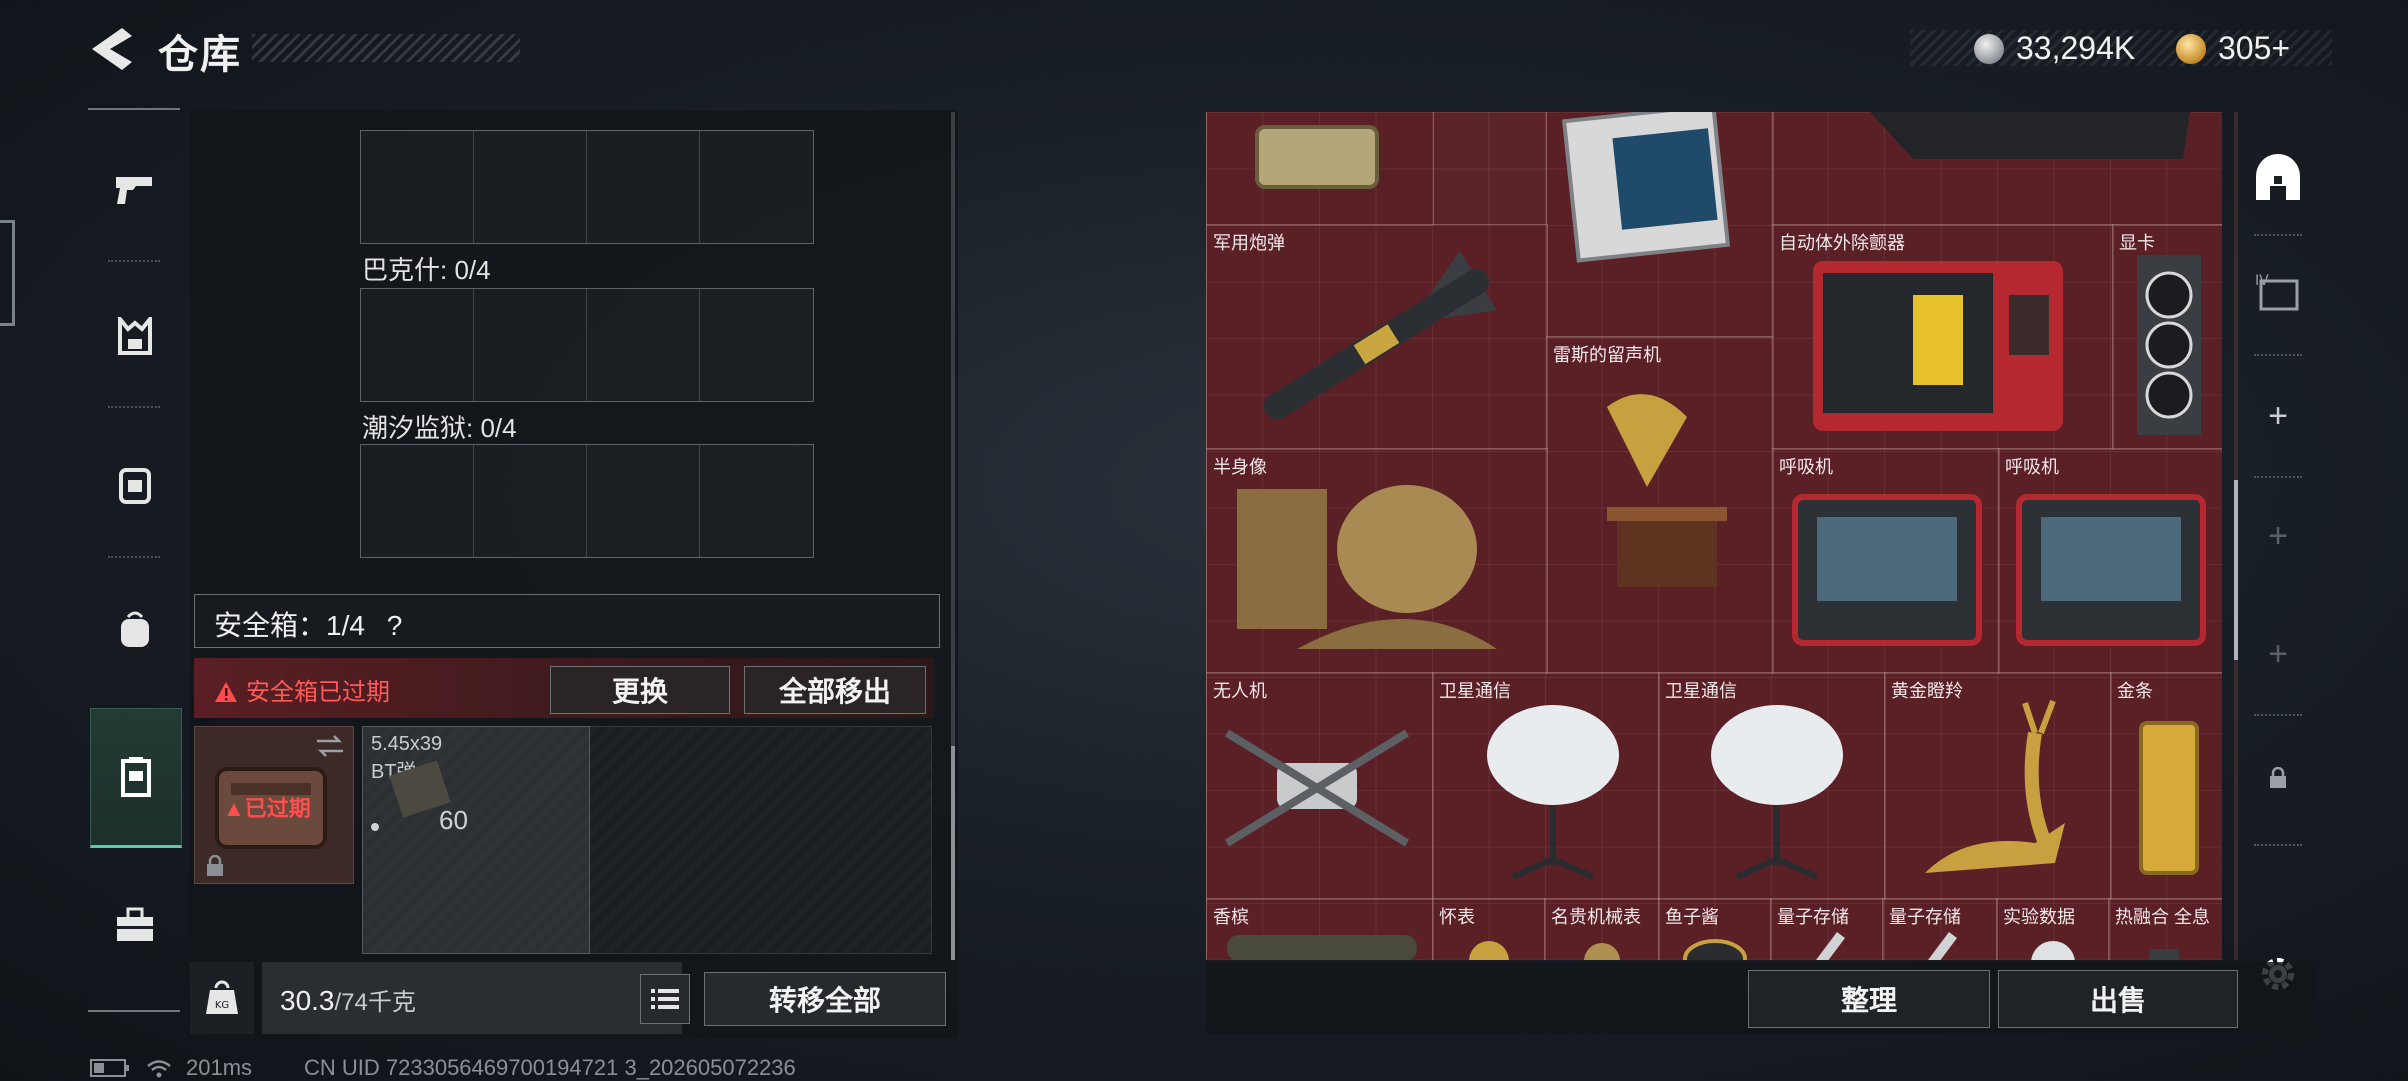  I want to click on sell-button: 出售, so click(2118, 999).